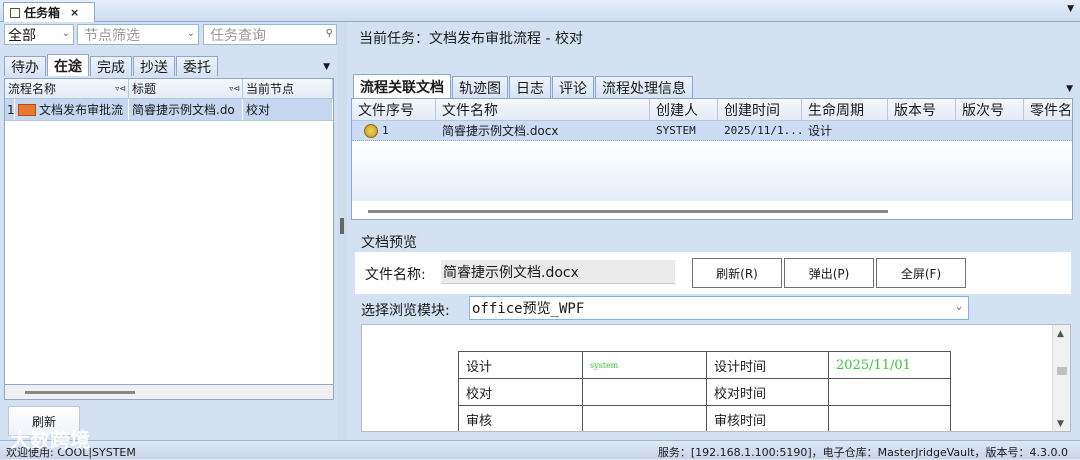 The height and width of the screenshot is (460, 1080). What do you see at coordinates (737, 273) in the screenshot?
I see `refresh-preview-button: 刷新(R)` at bounding box center [737, 273].